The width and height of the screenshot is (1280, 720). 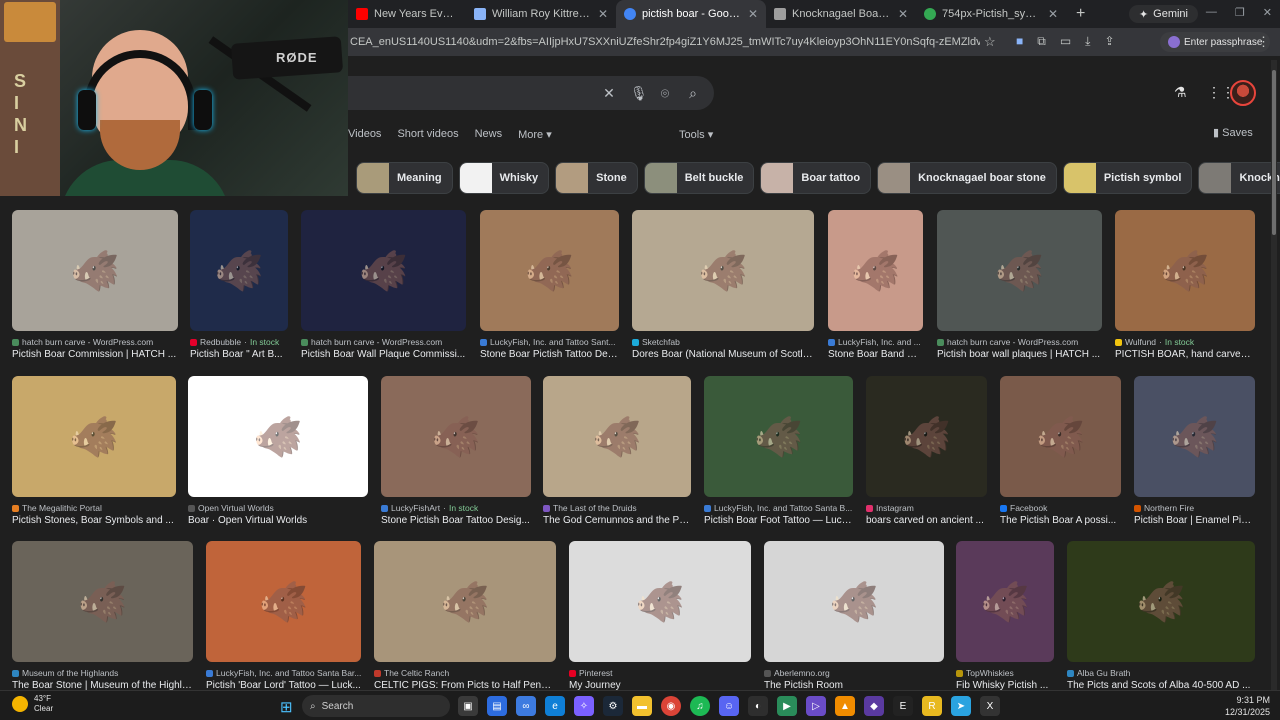 What do you see at coordinates (1065, 41) in the screenshot?
I see `tab-search-icon: ▭` at bounding box center [1065, 41].